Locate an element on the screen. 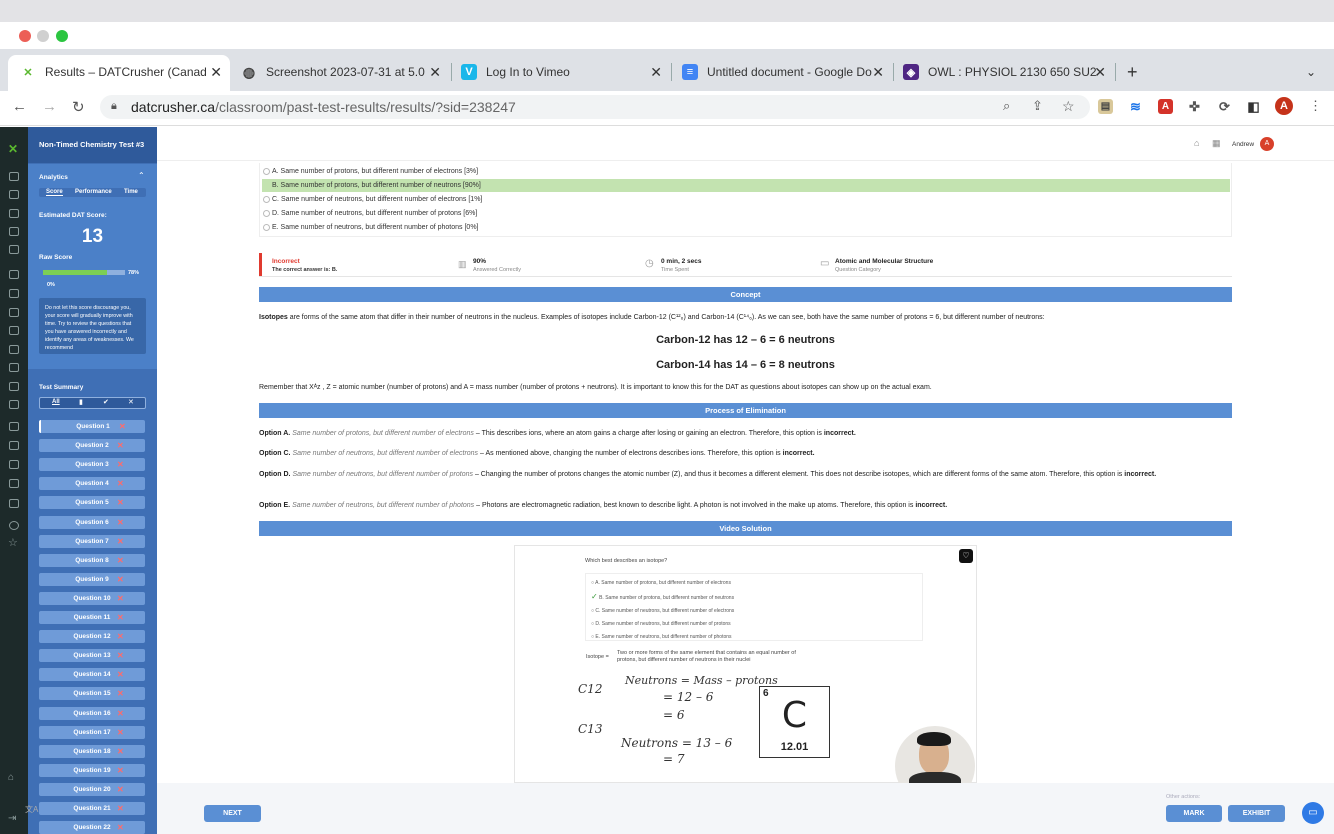  question-nav-button: Question 21 ✕ is located at coordinates (92, 808).